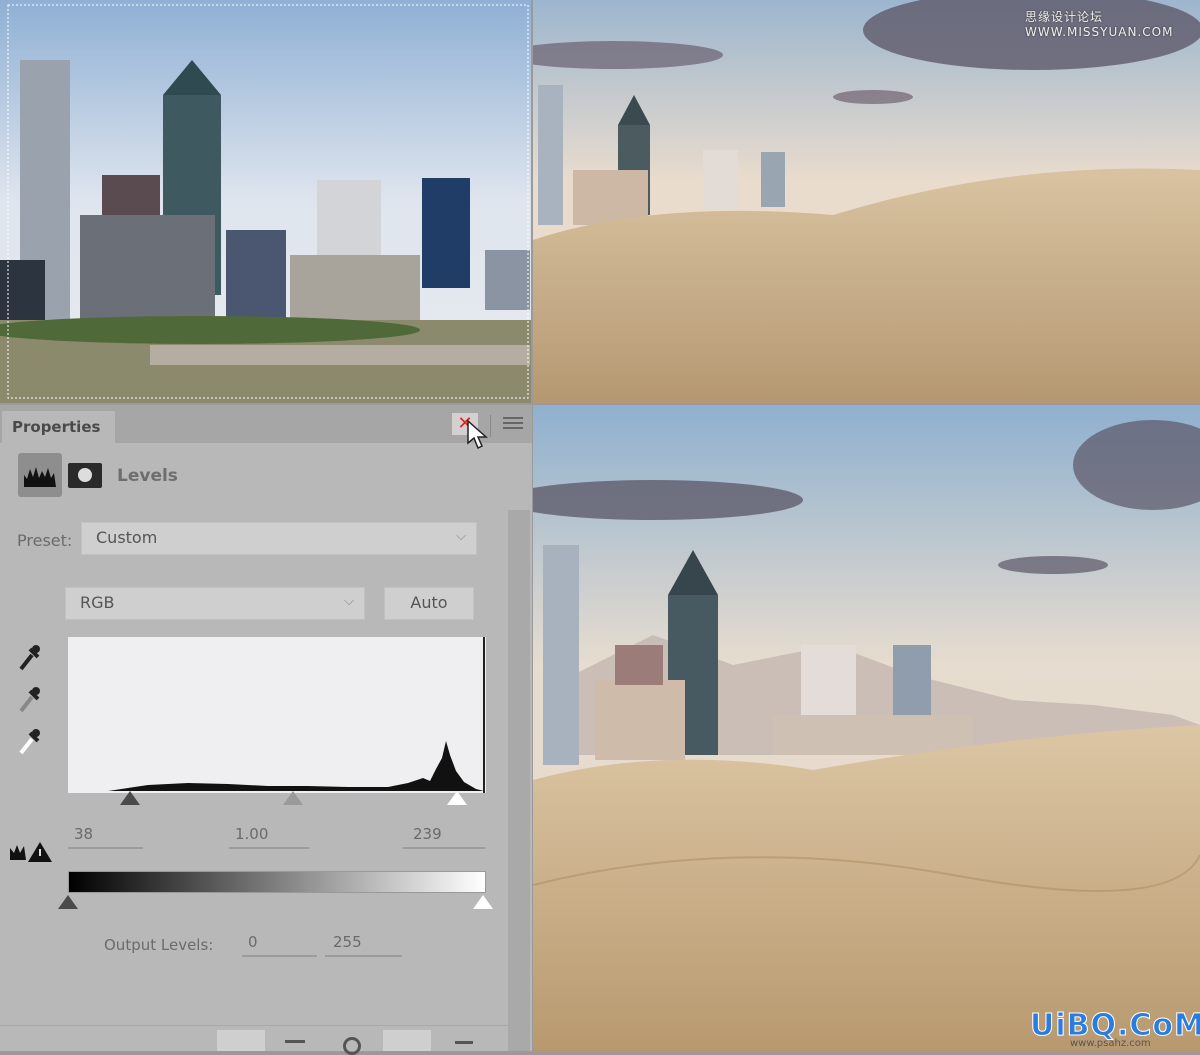 This screenshot has width=1200, height=1055. What do you see at coordinates (29, 699) in the screenshot?
I see `gray-point-eyedropper-icon` at bounding box center [29, 699].